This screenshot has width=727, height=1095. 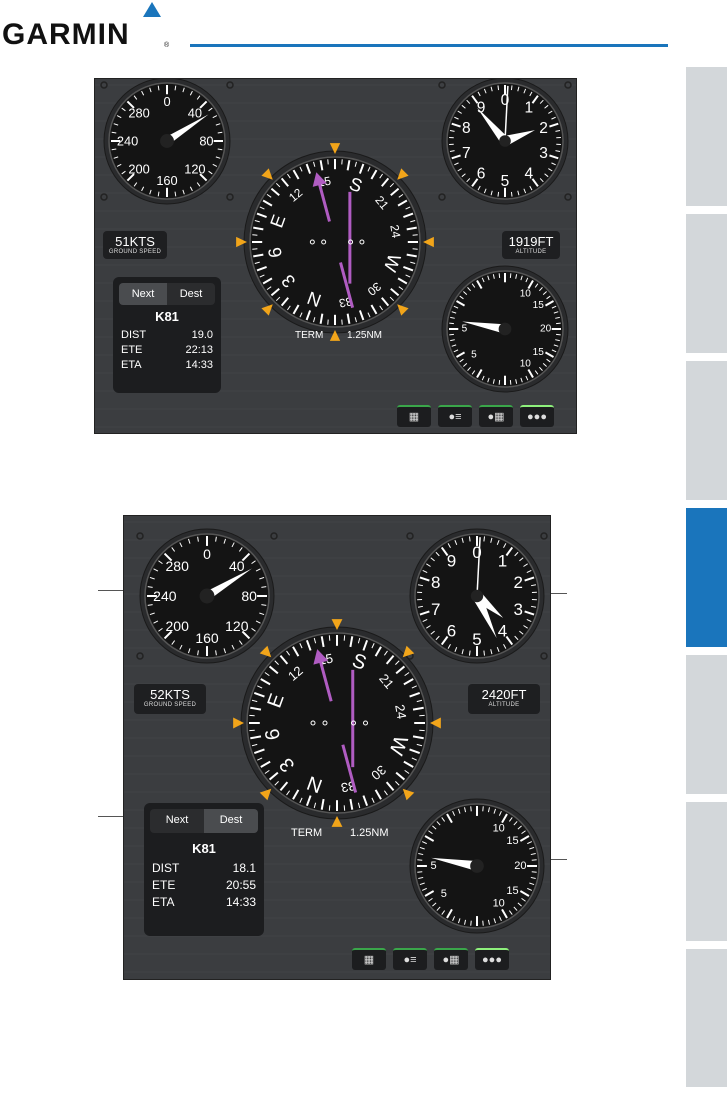 What do you see at coordinates (429, 45) in the screenshot?
I see `header-rule` at bounding box center [429, 45].